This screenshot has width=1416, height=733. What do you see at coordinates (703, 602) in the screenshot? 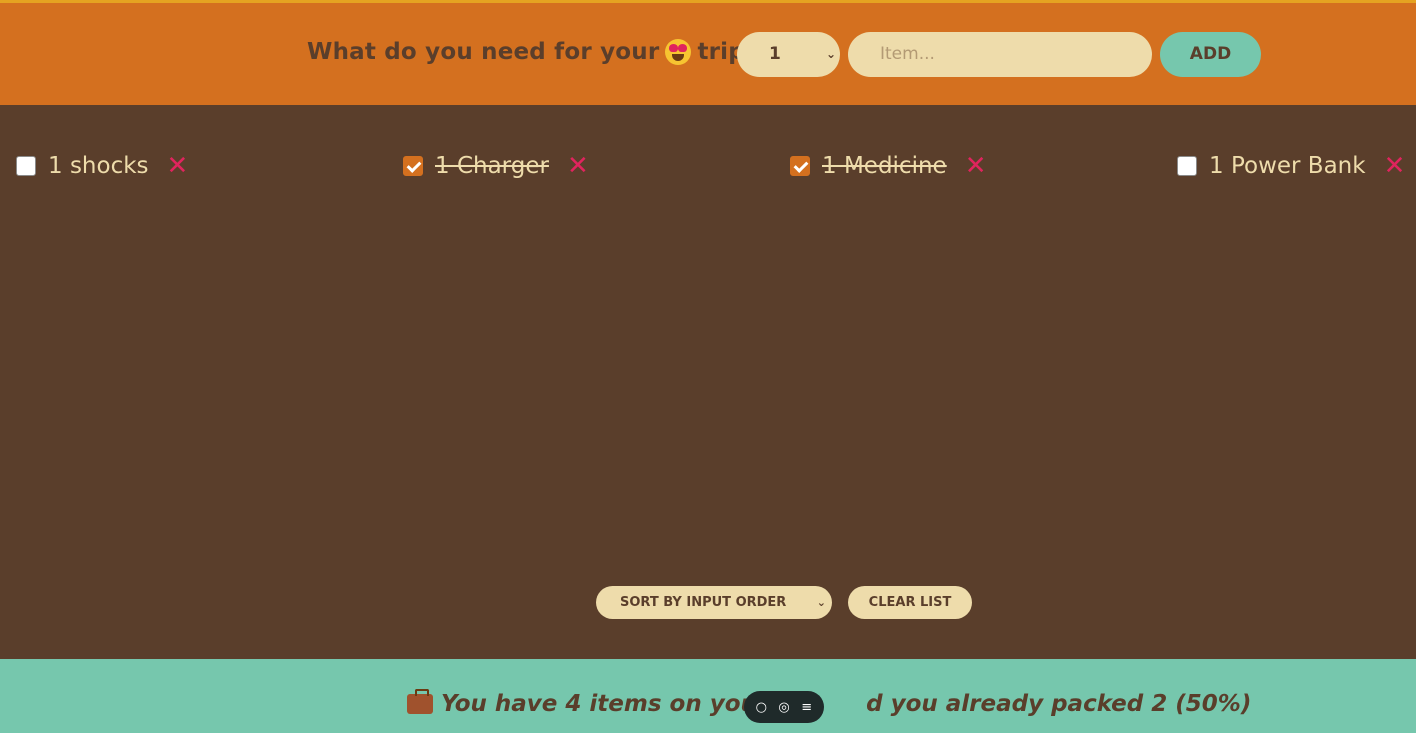
I see `sort-value: SORT BY INPUT ORDER` at bounding box center [703, 602].